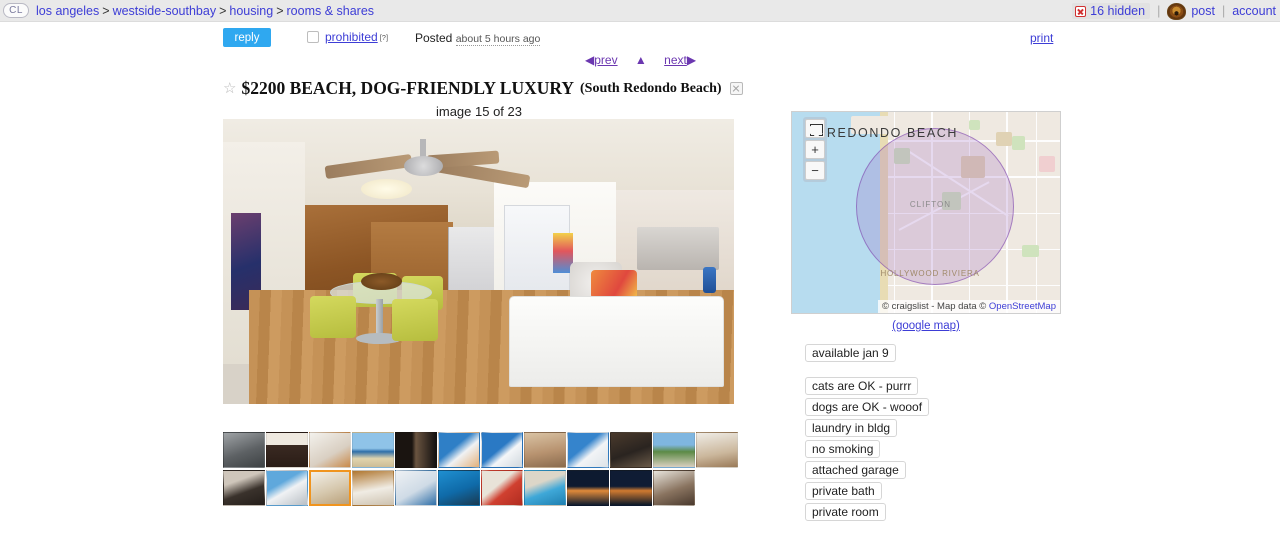 The height and width of the screenshot is (533, 1280). I want to click on attribute-private-bath: private bath, so click(843, 491).